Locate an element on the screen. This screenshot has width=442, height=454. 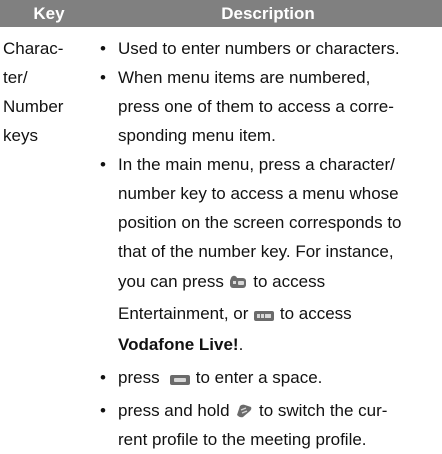
header-key: Key is located at coordinates (49, 13).